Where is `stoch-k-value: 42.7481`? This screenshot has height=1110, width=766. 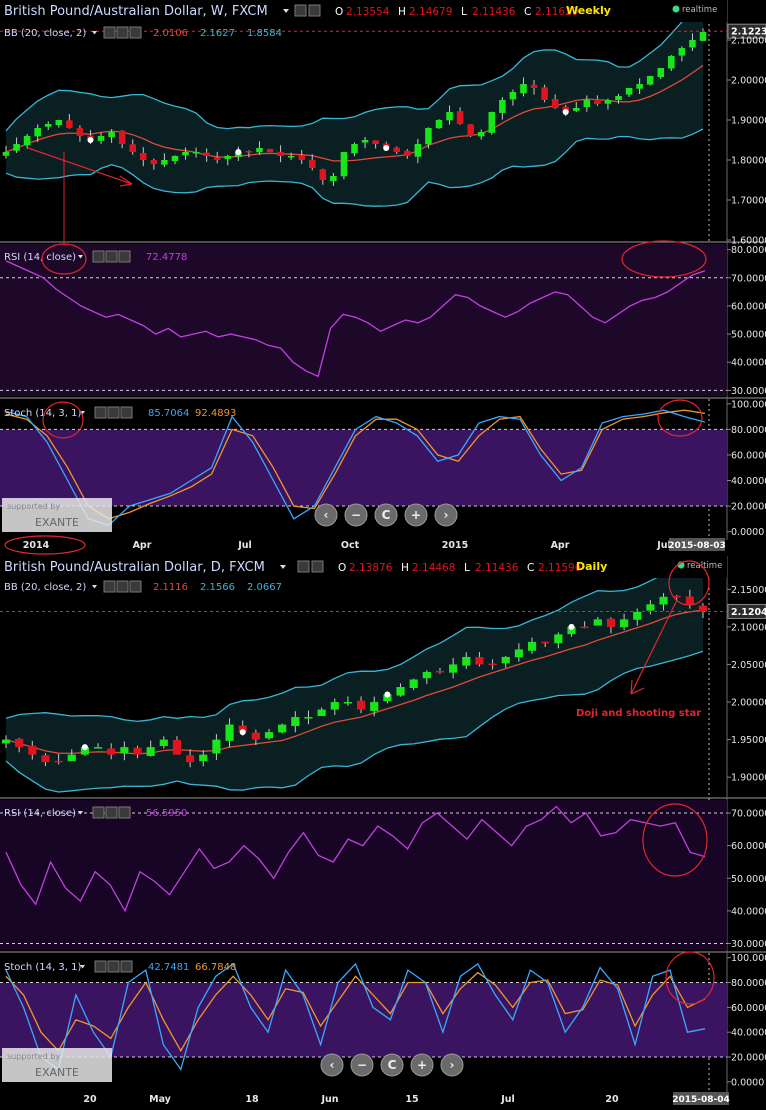
stoch-k-value: 42.7481 is located at coordinates (168, 967).